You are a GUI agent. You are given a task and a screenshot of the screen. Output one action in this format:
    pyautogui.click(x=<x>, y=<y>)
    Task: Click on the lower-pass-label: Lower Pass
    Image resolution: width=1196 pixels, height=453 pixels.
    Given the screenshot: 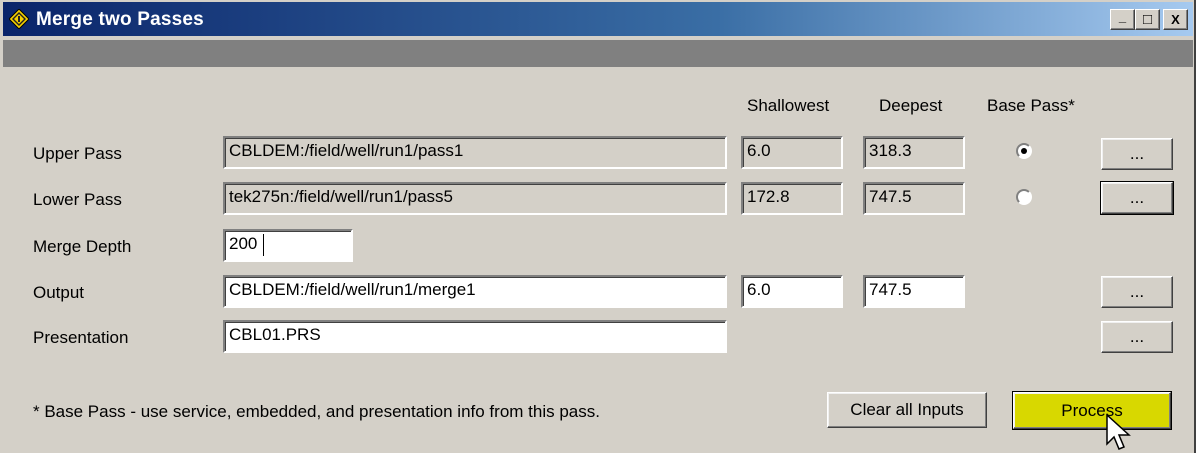 What is the action you would take?
    pyautogui.click(x=77, y=199)
    